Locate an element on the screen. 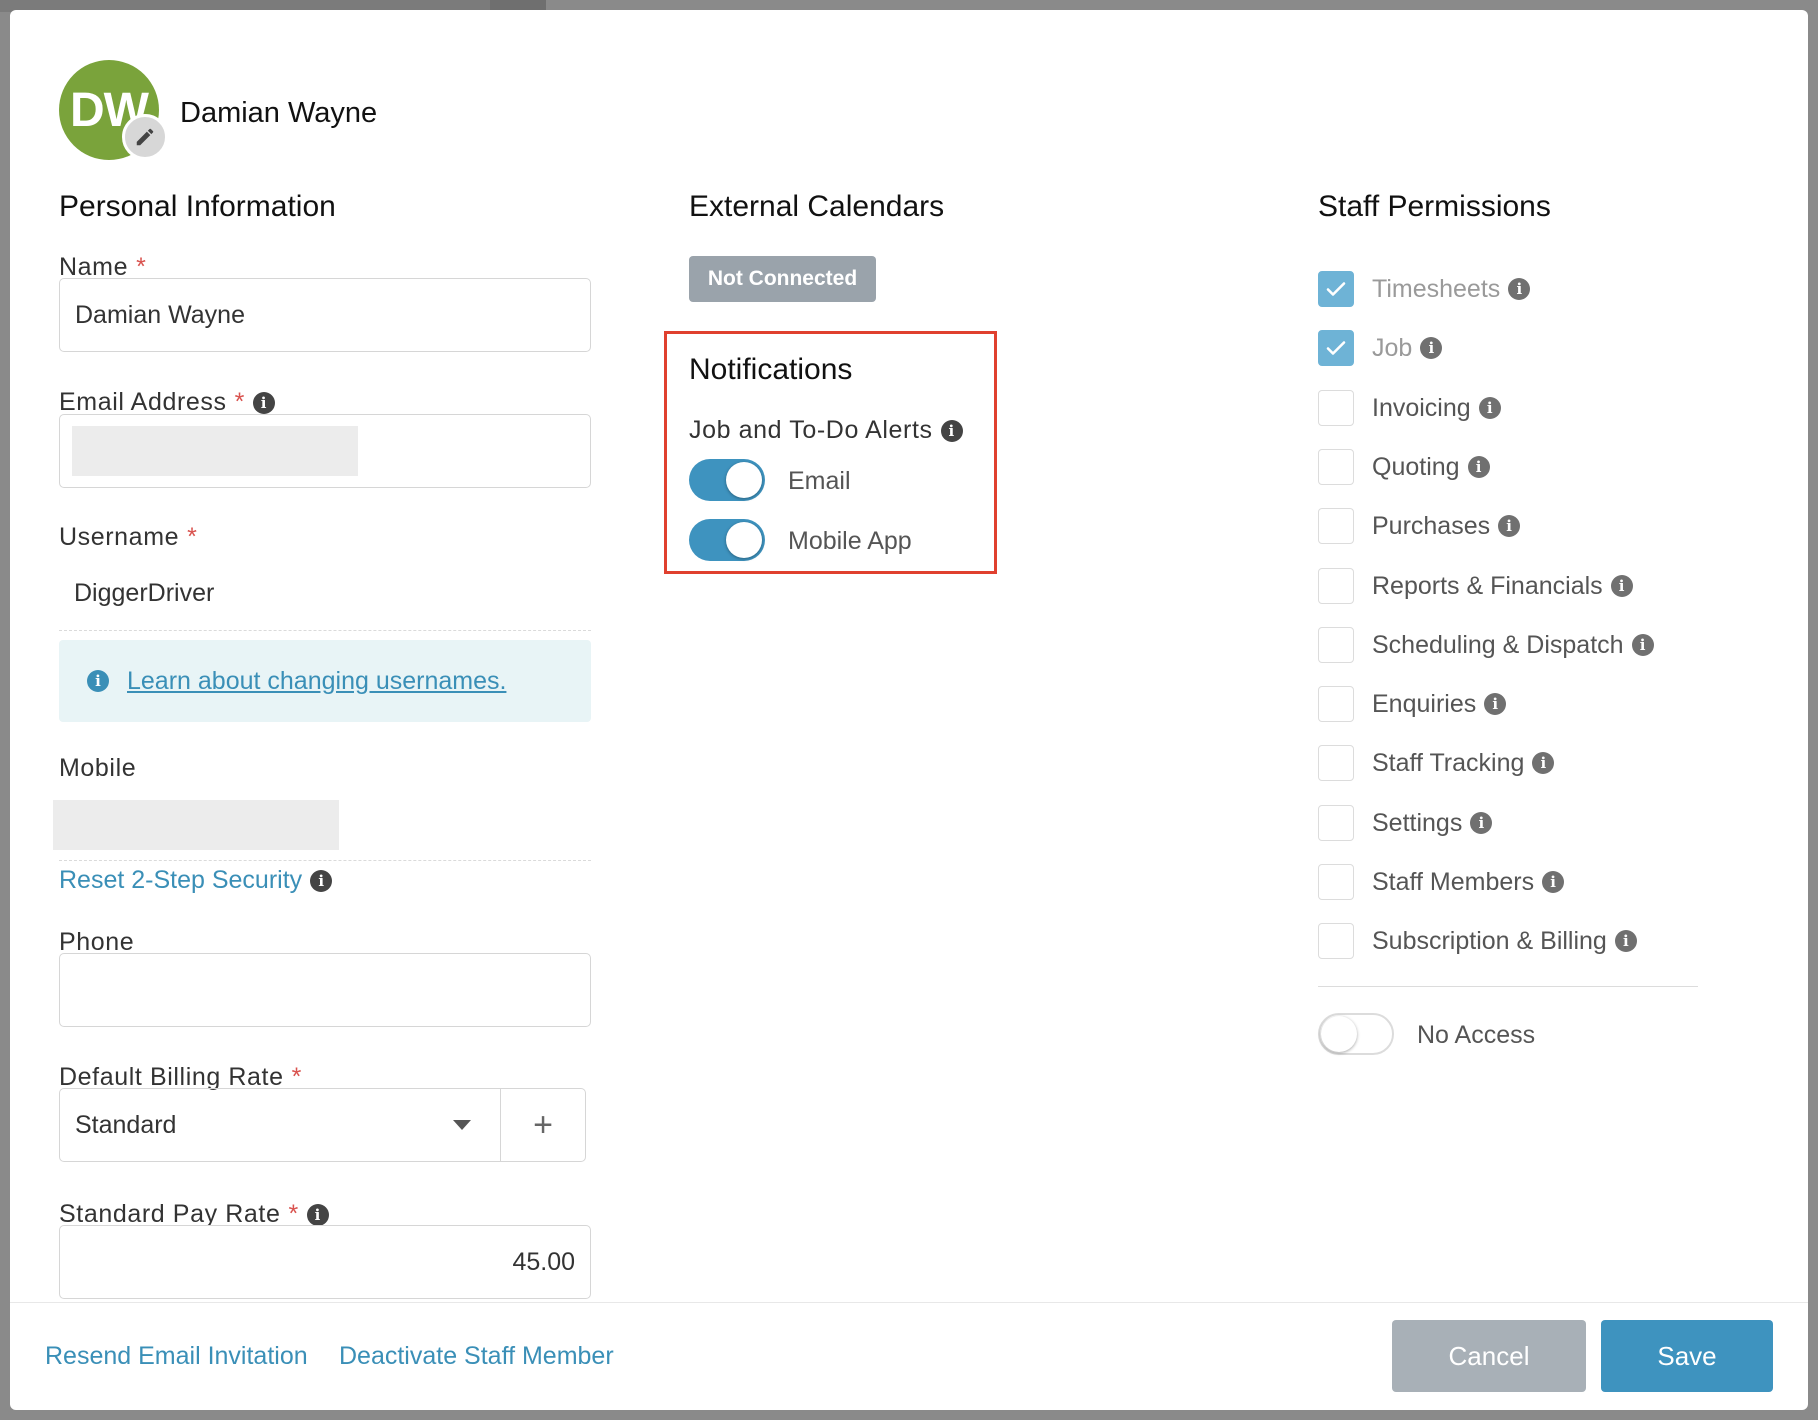  name-input: Damian Wayne is located at coordinates (325, 315).